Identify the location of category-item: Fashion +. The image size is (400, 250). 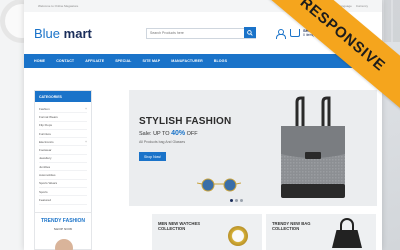
(63, 109).